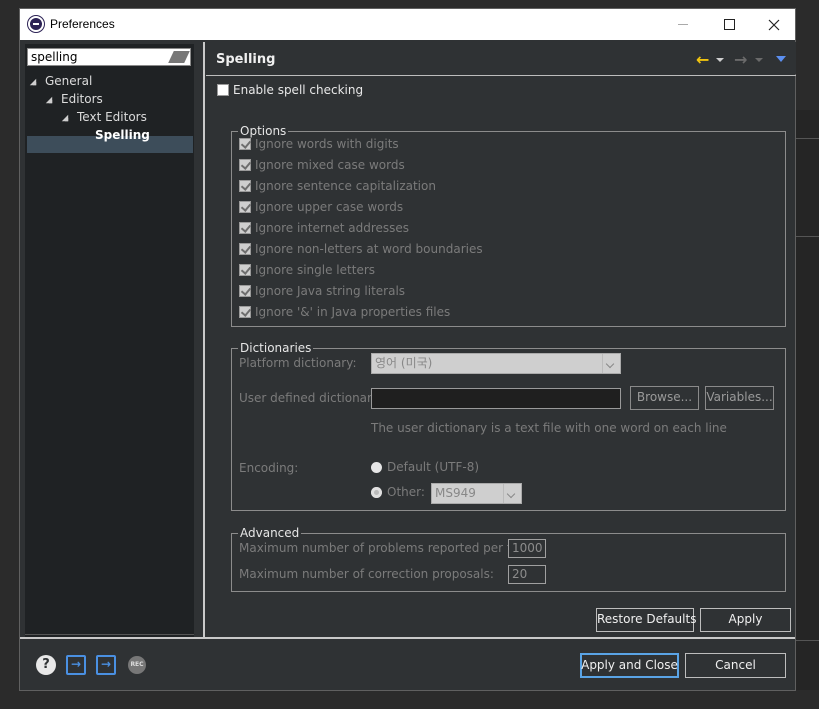 The image size is (819, 709). What do you see at coordinates (54, 57) in the screenshot?
I see `filter-value: spelling` at bounding box center [54, 57].